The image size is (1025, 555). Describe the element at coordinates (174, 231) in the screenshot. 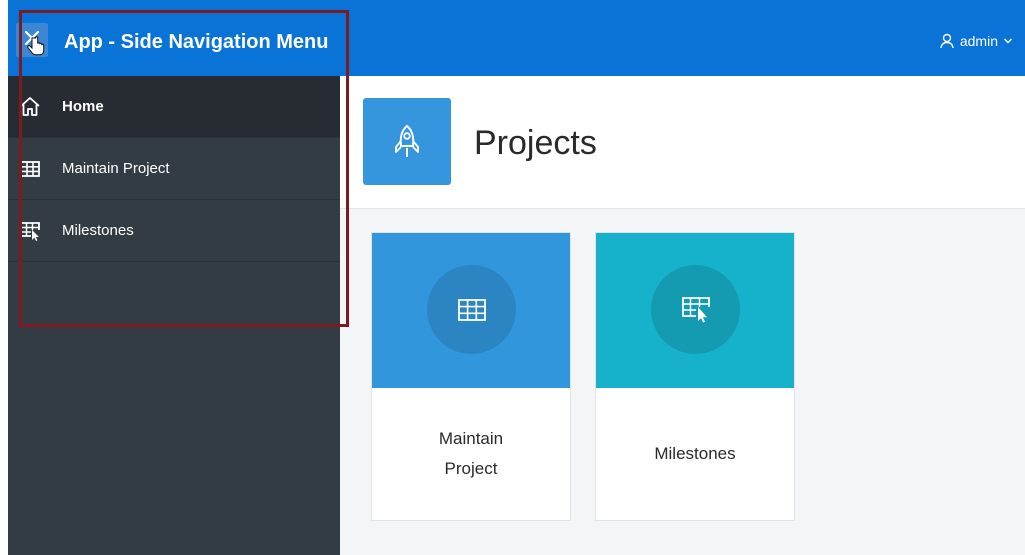

I see `sidebar-item-milestones: Milestones` at that location.